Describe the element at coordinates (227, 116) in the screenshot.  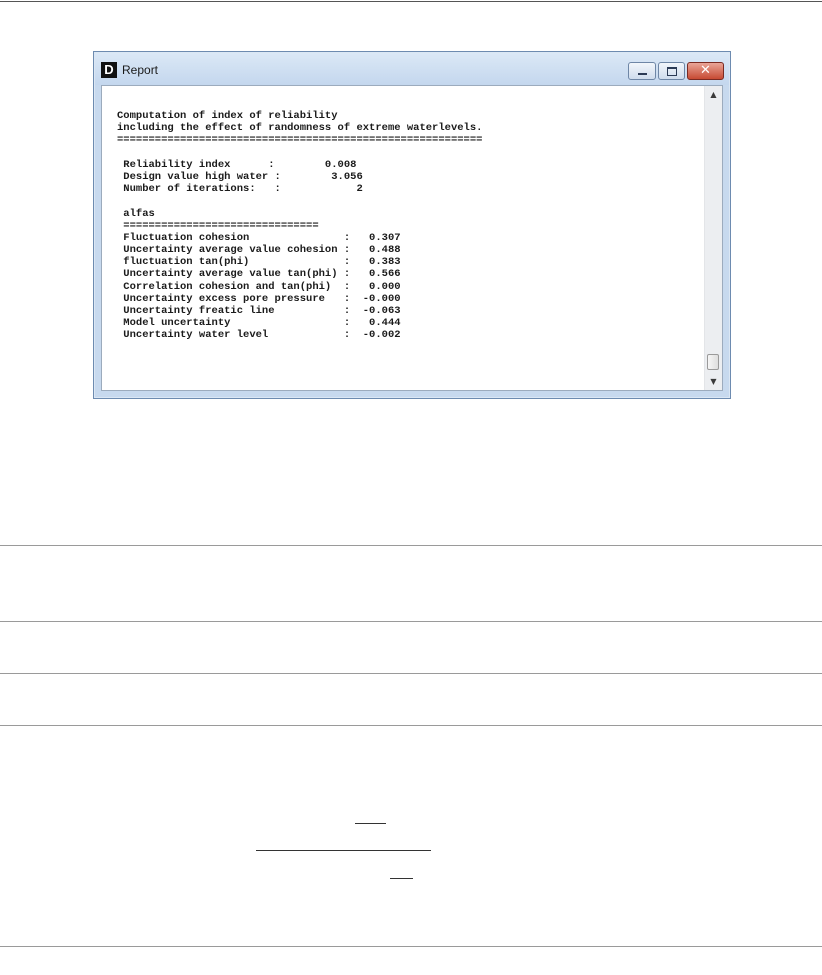
I see `report-line: Computation of index of reliability` at that location.